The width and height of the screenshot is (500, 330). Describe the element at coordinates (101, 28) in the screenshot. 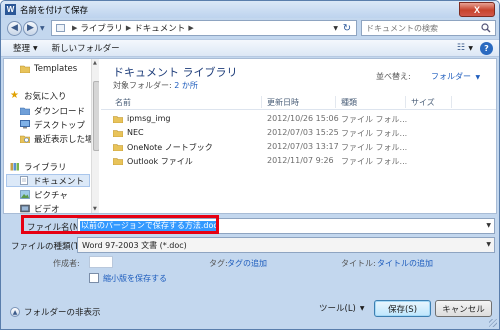

I see `breadcrumb-libraries: ライブラリ` at that location.